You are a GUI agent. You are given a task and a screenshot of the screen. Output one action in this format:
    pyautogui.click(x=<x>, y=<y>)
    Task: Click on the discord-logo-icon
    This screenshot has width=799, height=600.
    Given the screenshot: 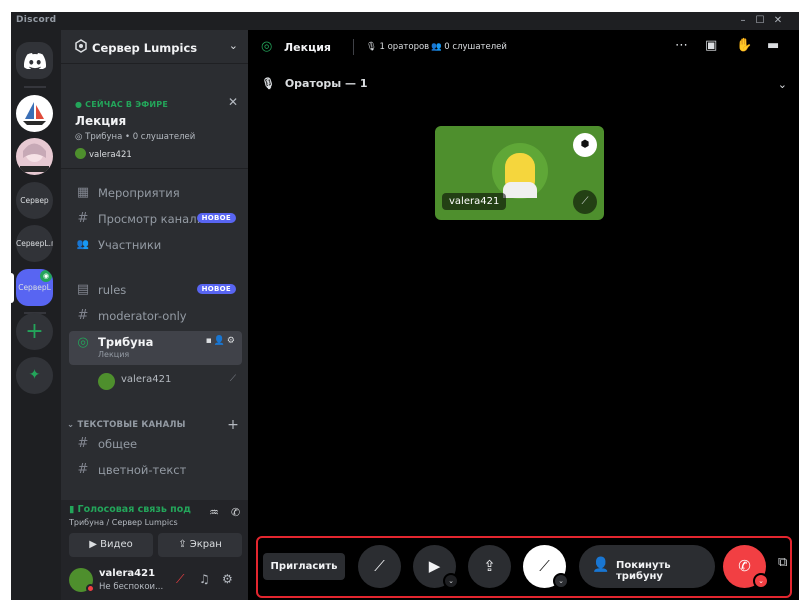 What is the action you would take?
    pyautogui.click(x=35, y=61)
    